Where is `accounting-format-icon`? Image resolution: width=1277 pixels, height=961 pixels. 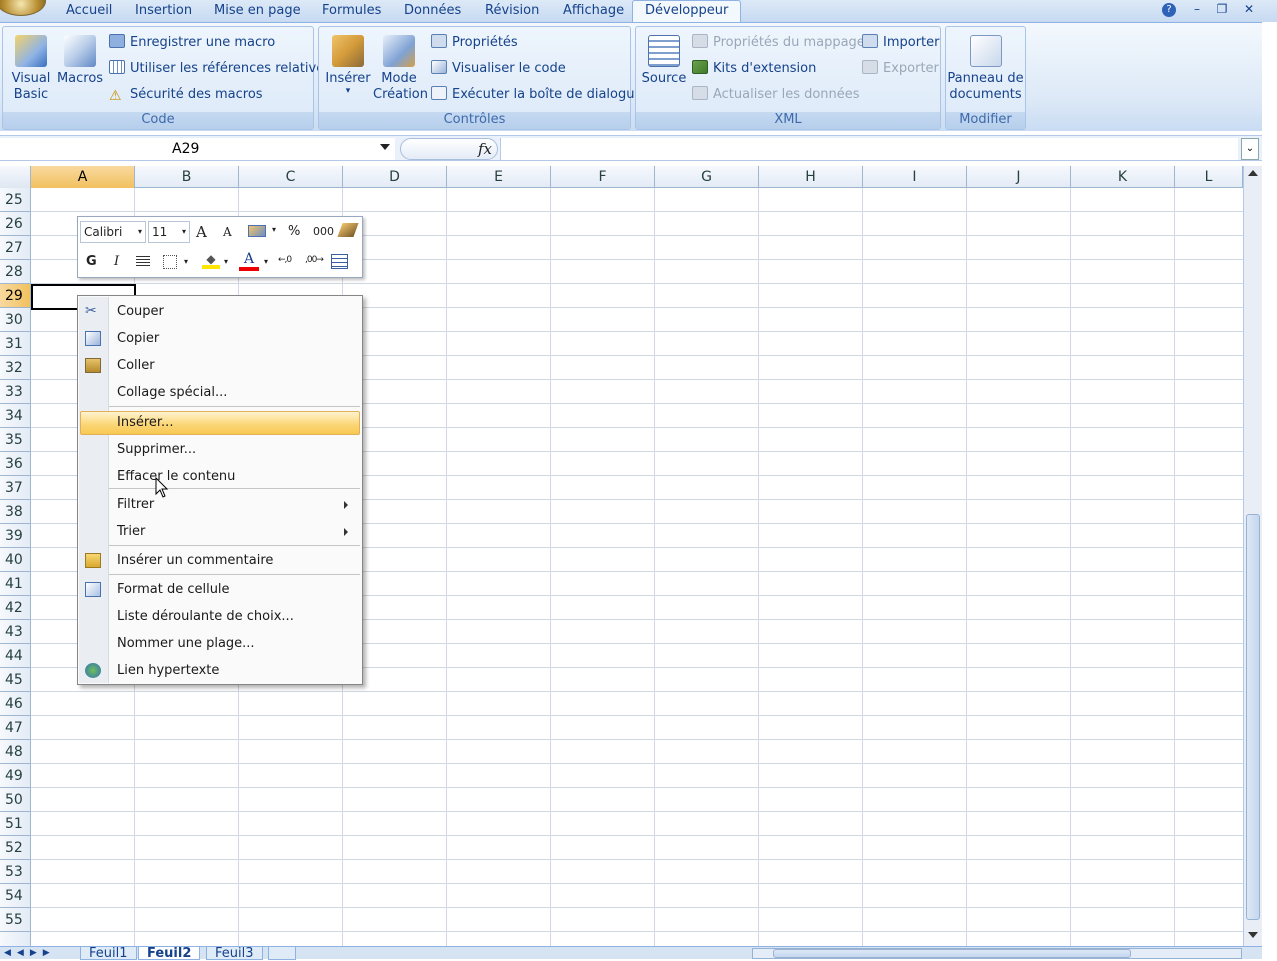 accounting-format-icon is located at coordinates (257, 231).